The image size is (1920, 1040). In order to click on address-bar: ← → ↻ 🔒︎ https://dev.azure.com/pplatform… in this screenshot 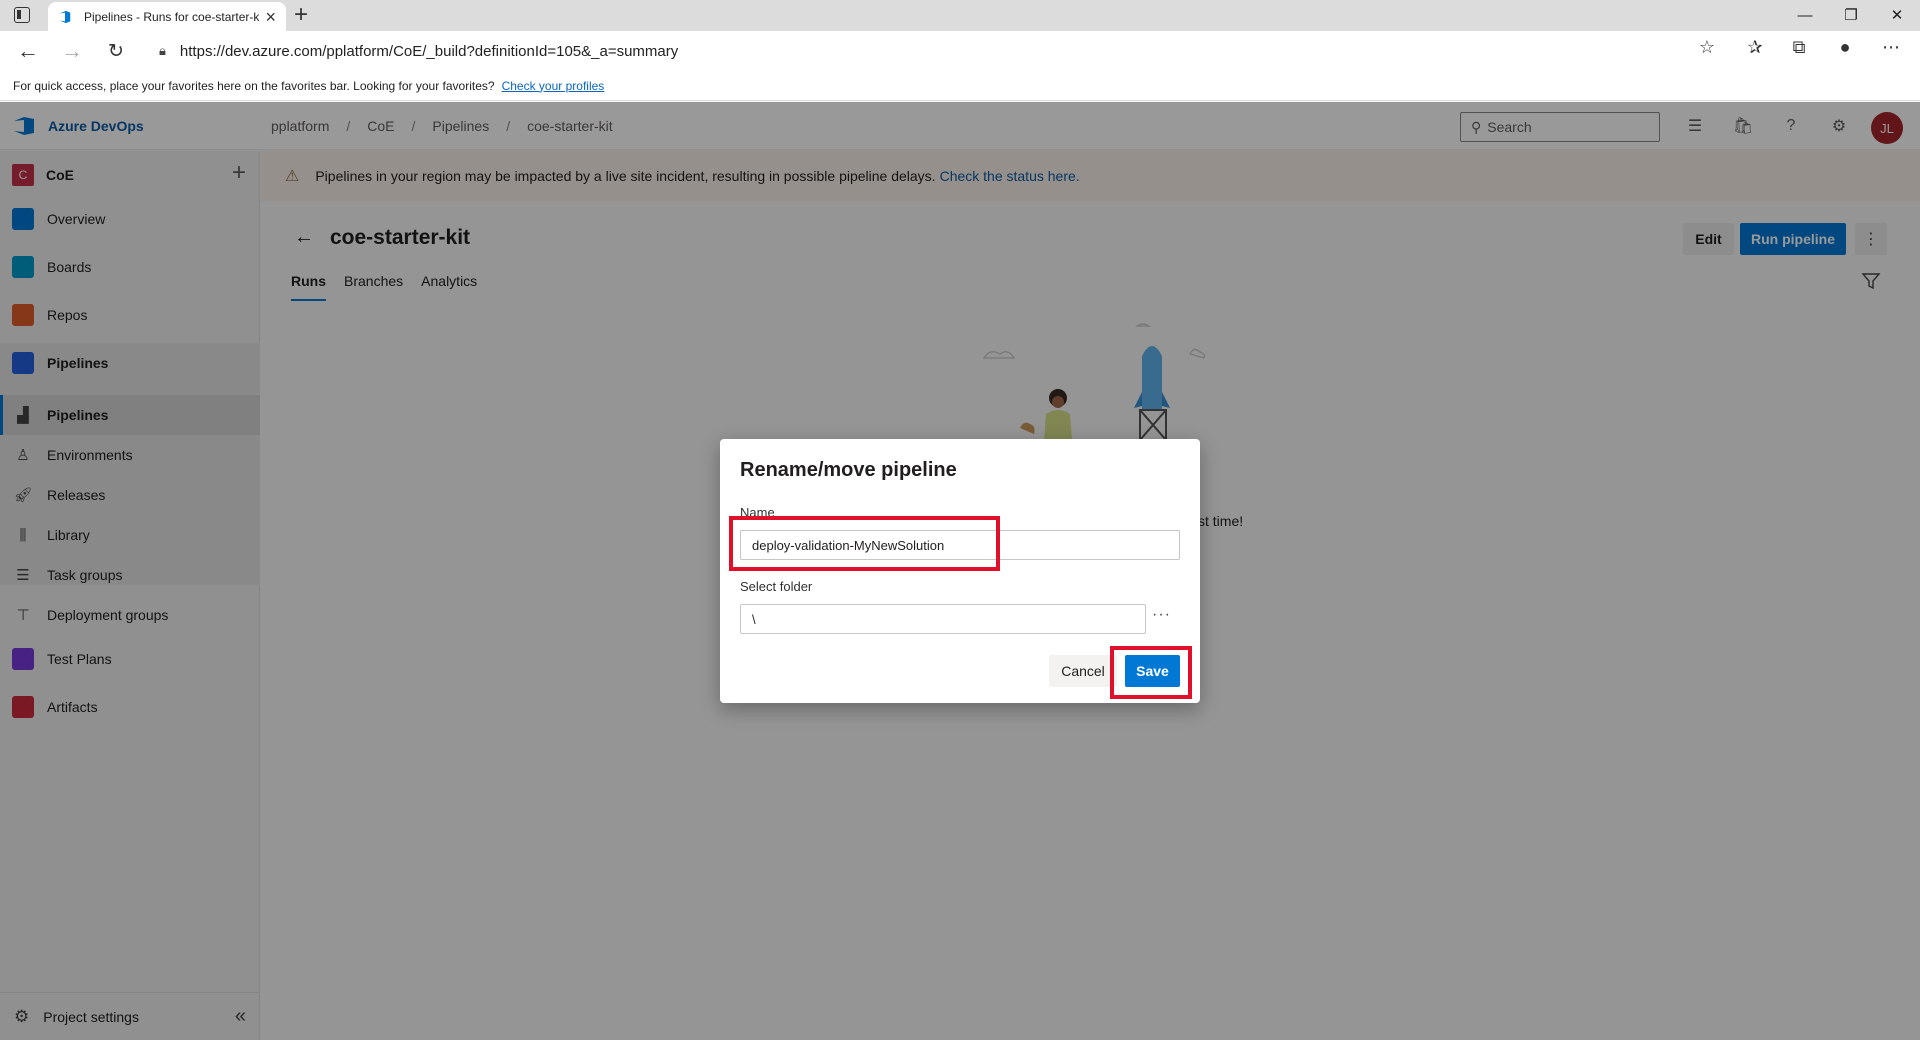, I will do `click(960, 51)`.